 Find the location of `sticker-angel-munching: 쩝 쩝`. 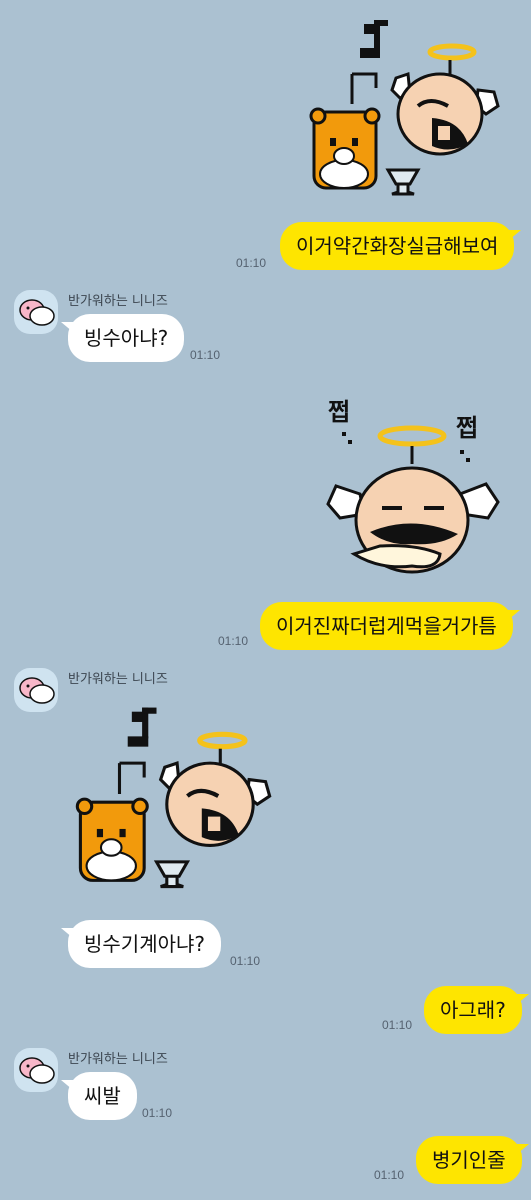

sticker-angel-munching: 쩝 쩝 is located at coordinates (415, 492).